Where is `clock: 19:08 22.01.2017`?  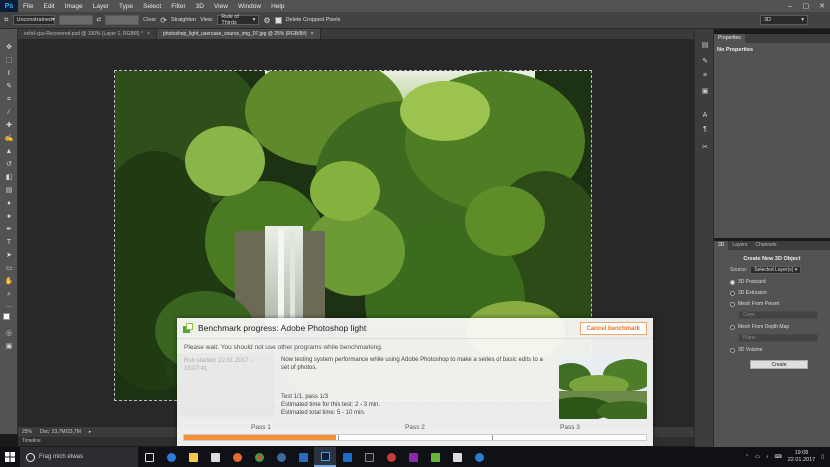
clock: 19:08 22.01.2017 is located at coordinates (802, 457).